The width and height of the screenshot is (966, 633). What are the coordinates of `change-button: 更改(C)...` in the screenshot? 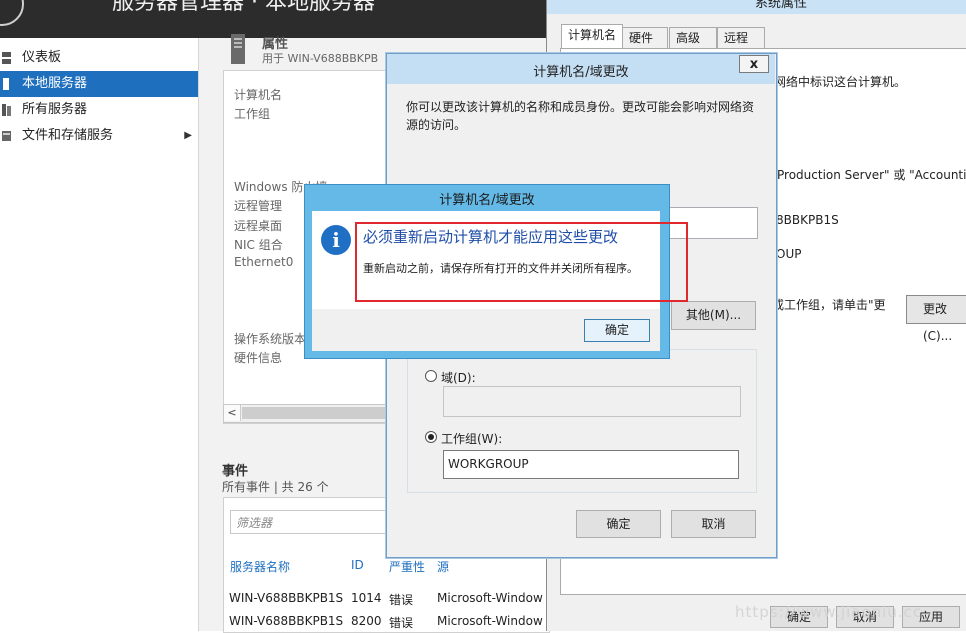 It's located at (936, 319).